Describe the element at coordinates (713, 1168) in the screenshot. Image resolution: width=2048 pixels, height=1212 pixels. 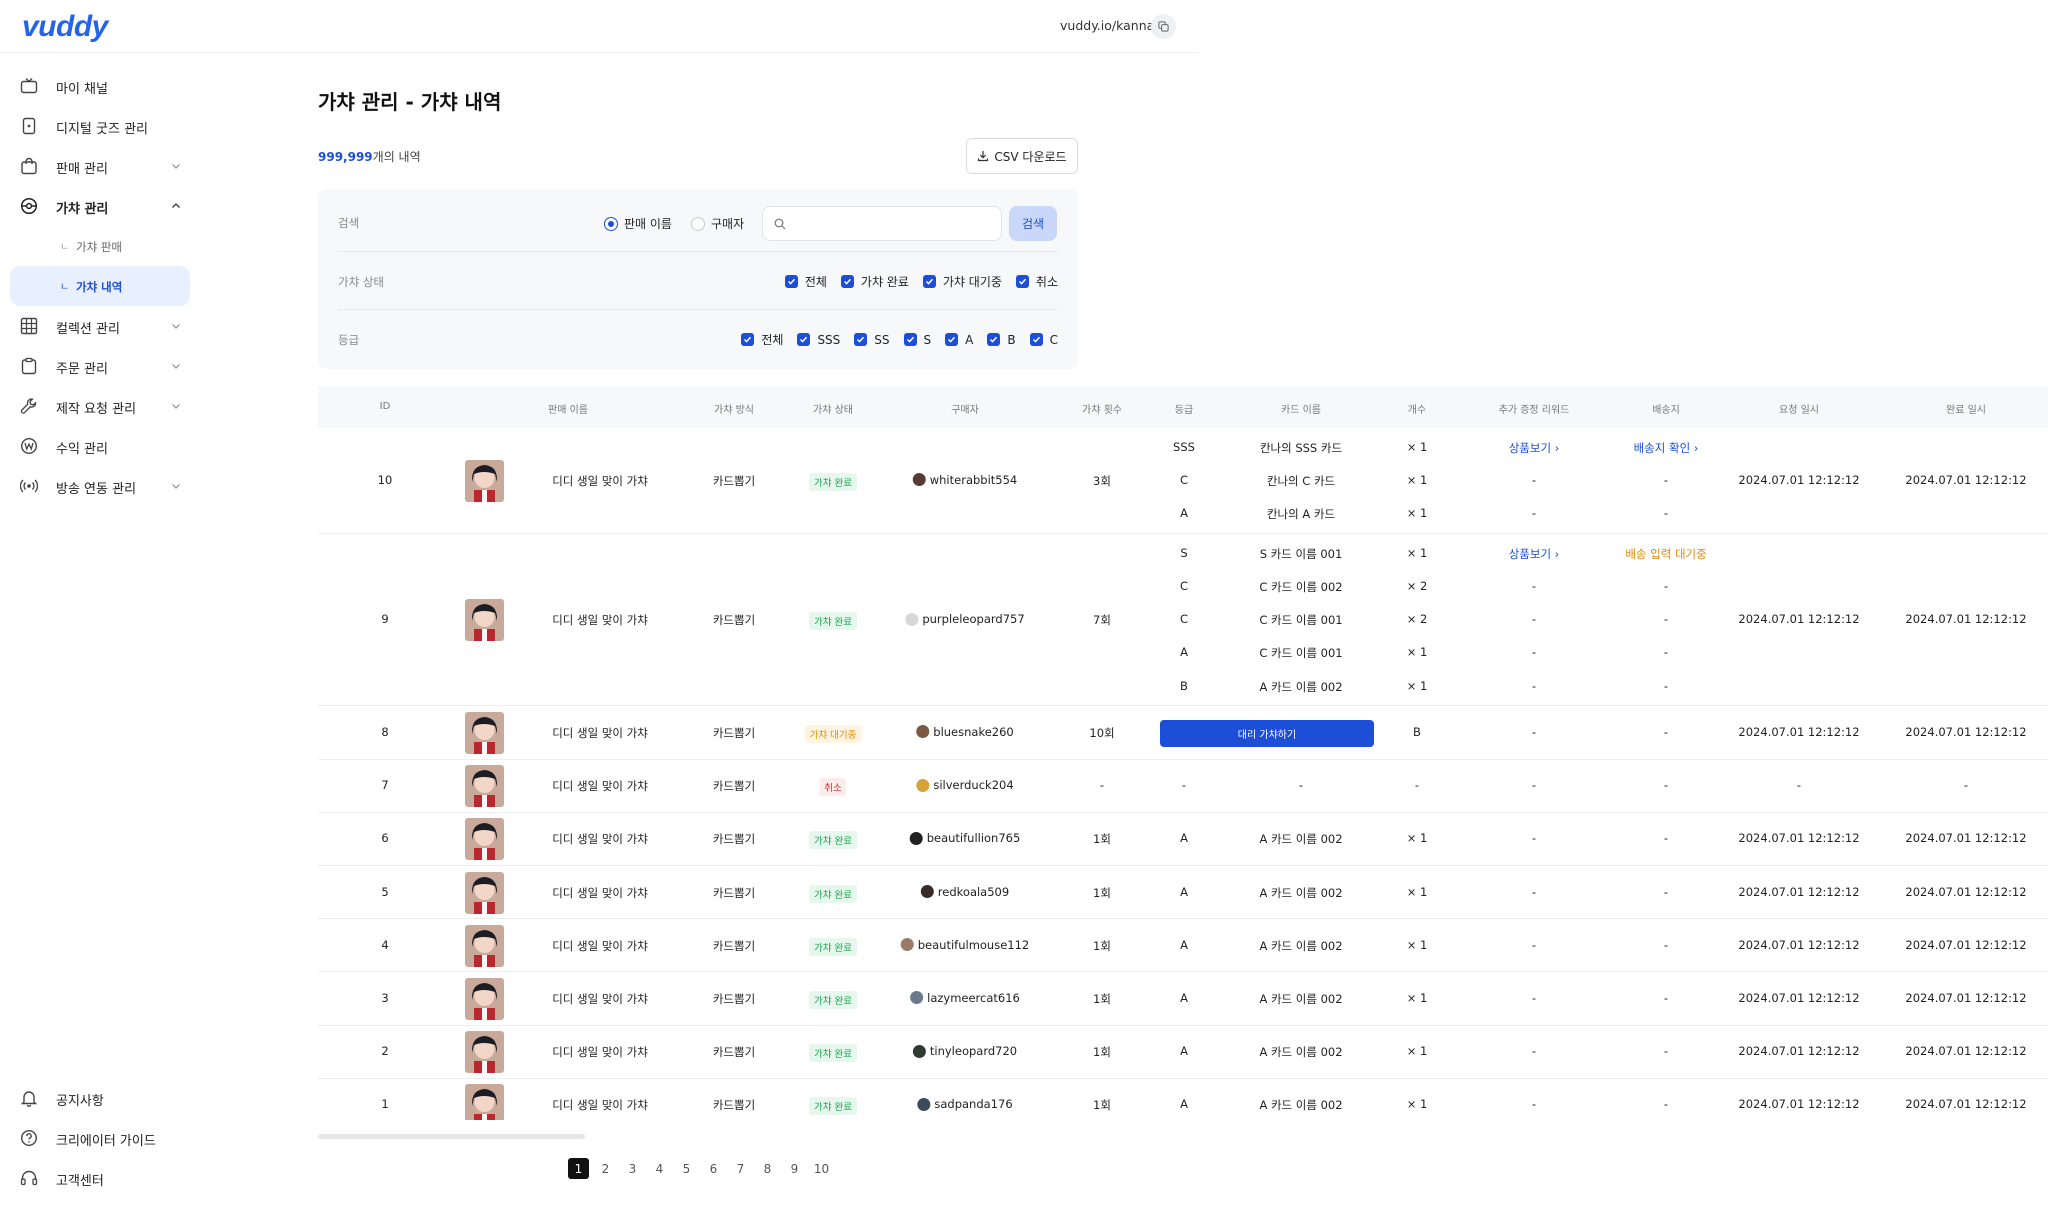
I see `page-6-button: 6` at that location.